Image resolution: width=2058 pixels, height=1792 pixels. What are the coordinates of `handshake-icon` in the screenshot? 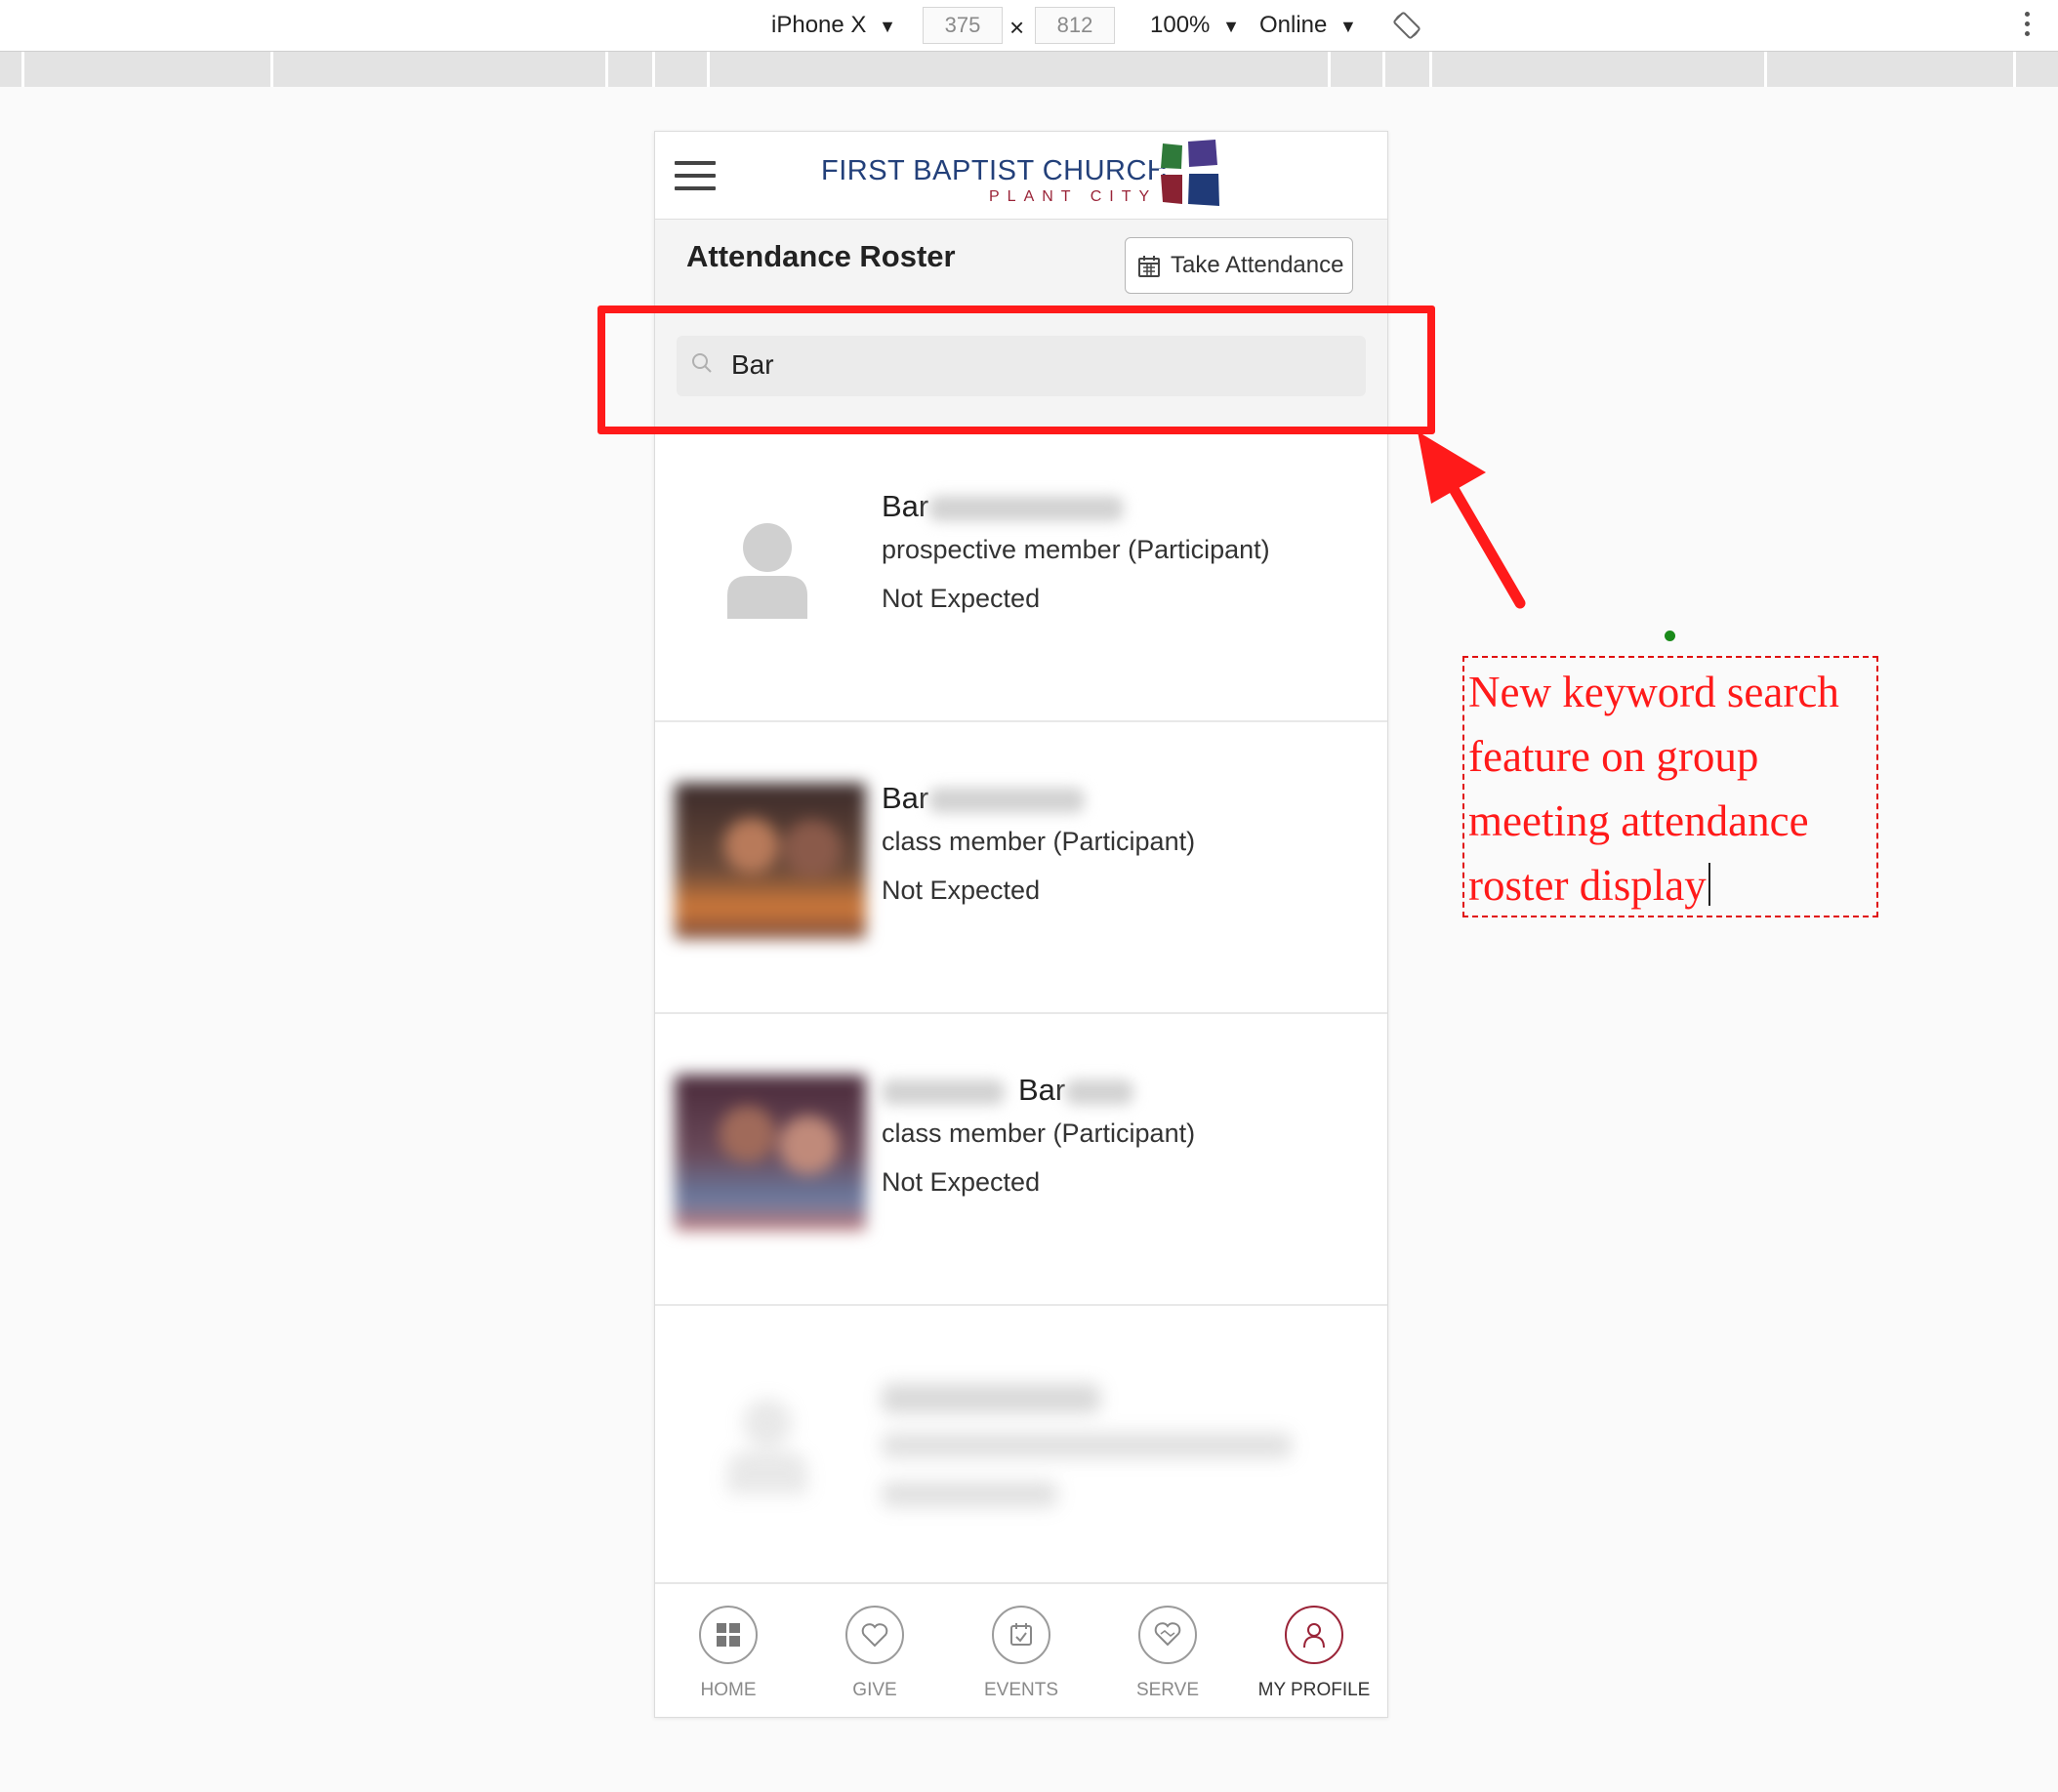 It's located at (1167, 1635).